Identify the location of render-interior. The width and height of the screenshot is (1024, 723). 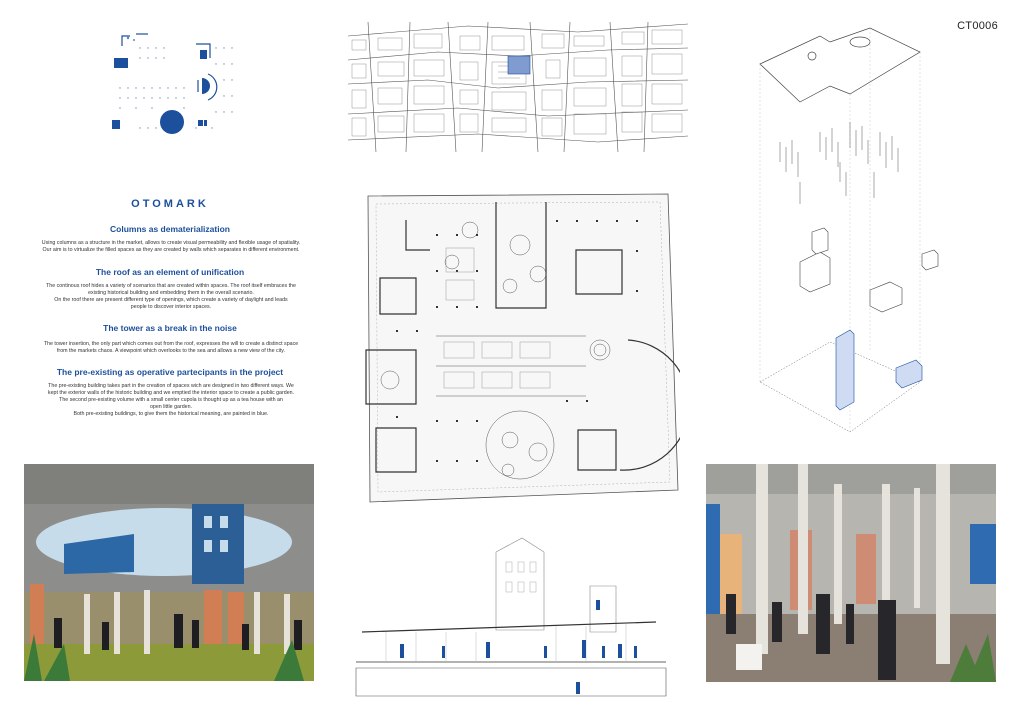
(851, 573).